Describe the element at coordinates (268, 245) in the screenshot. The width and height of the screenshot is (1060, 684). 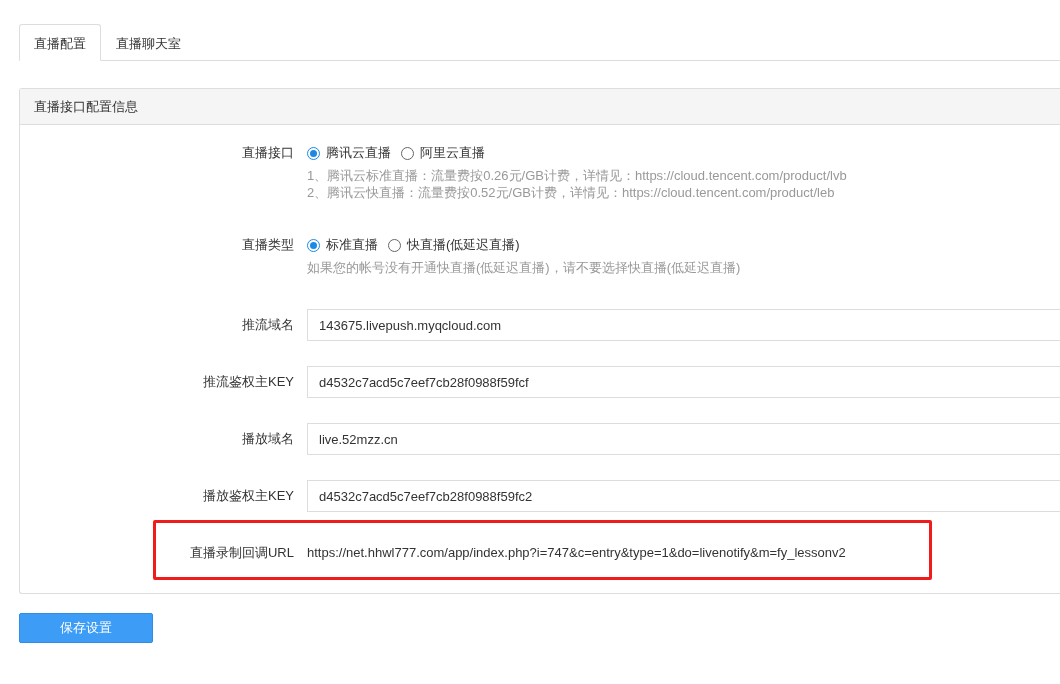
I see `field-label: 直播类型` at that location.